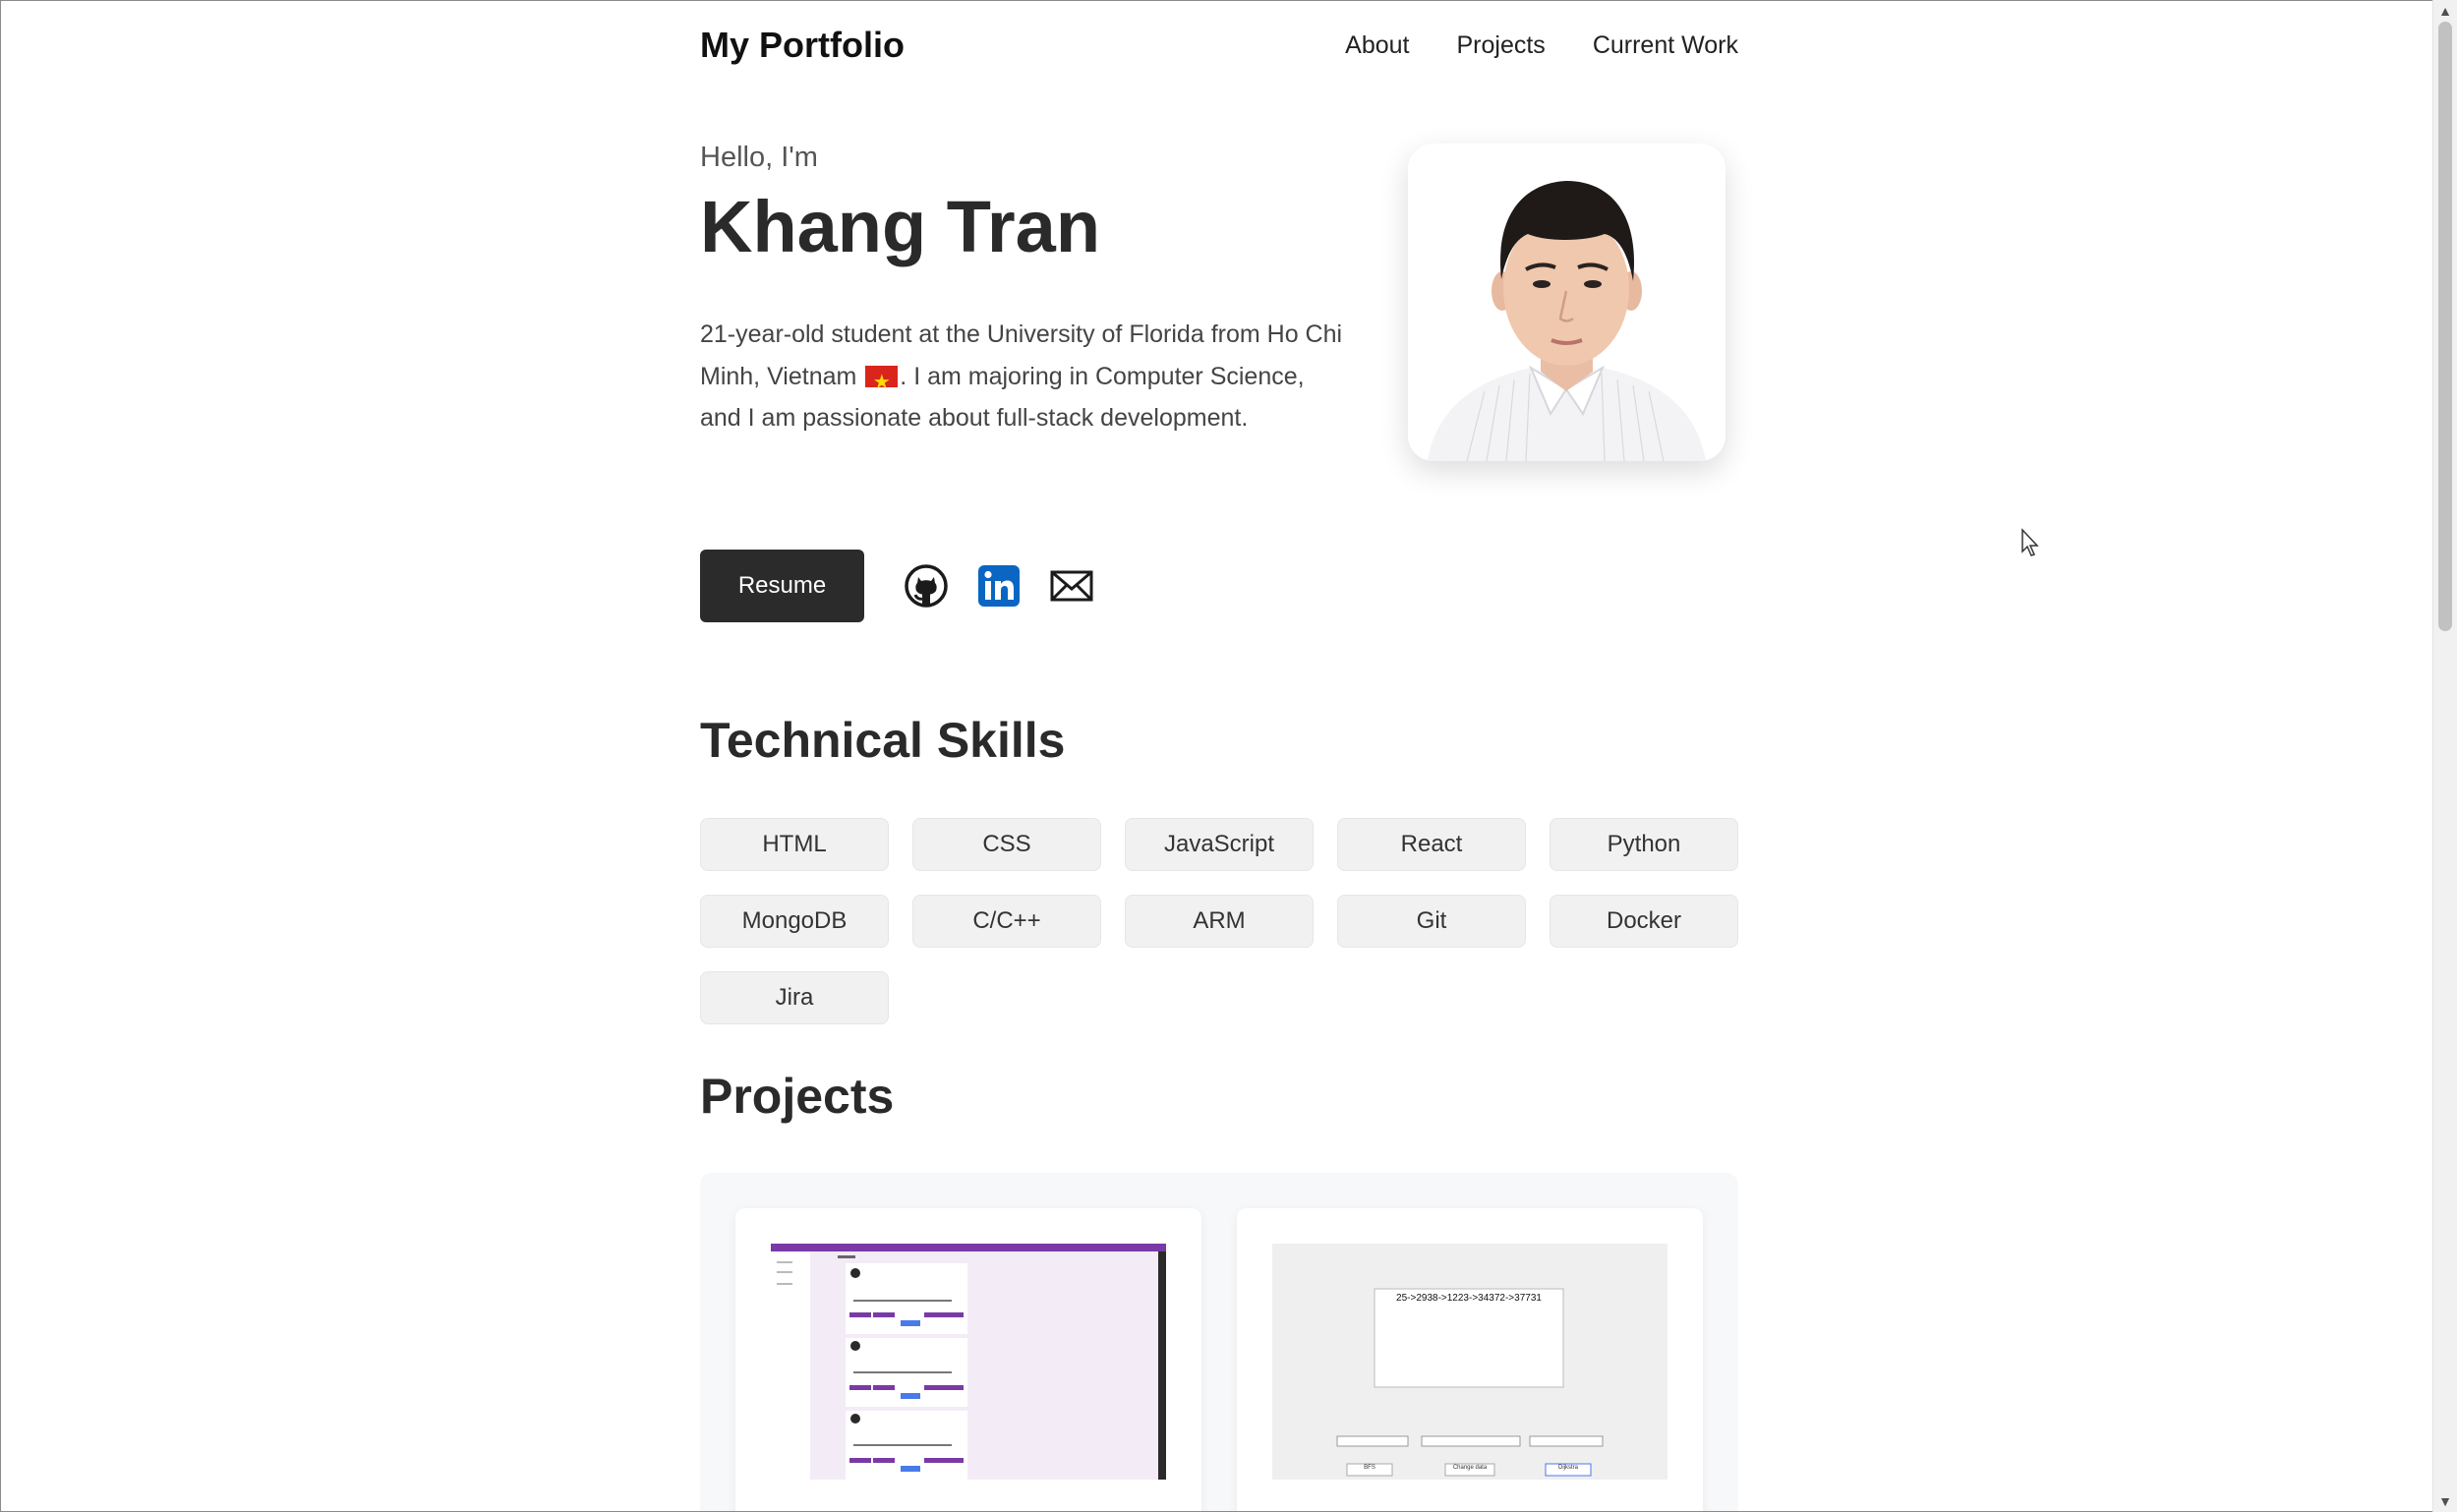 This screenshot has height=1512, width=2457. Describe the element at coordinates (1470, 1468) in the screenshot. I see `change-data-button: Change data` at that location.